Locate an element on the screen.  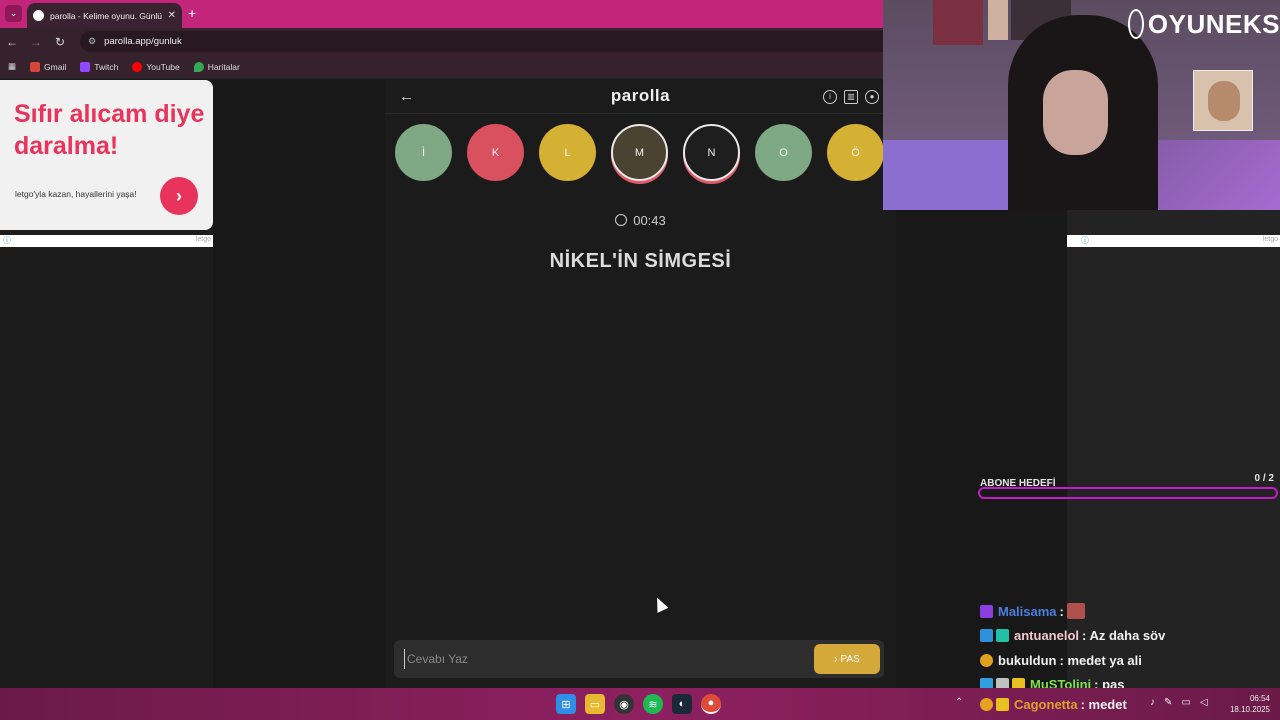
chat-text: : Az daha söv is located at coordinates (1124, 636).